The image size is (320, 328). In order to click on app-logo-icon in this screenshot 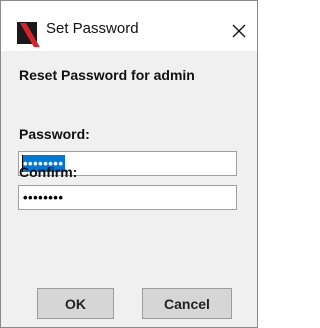, I will do `click(28, 34)`.